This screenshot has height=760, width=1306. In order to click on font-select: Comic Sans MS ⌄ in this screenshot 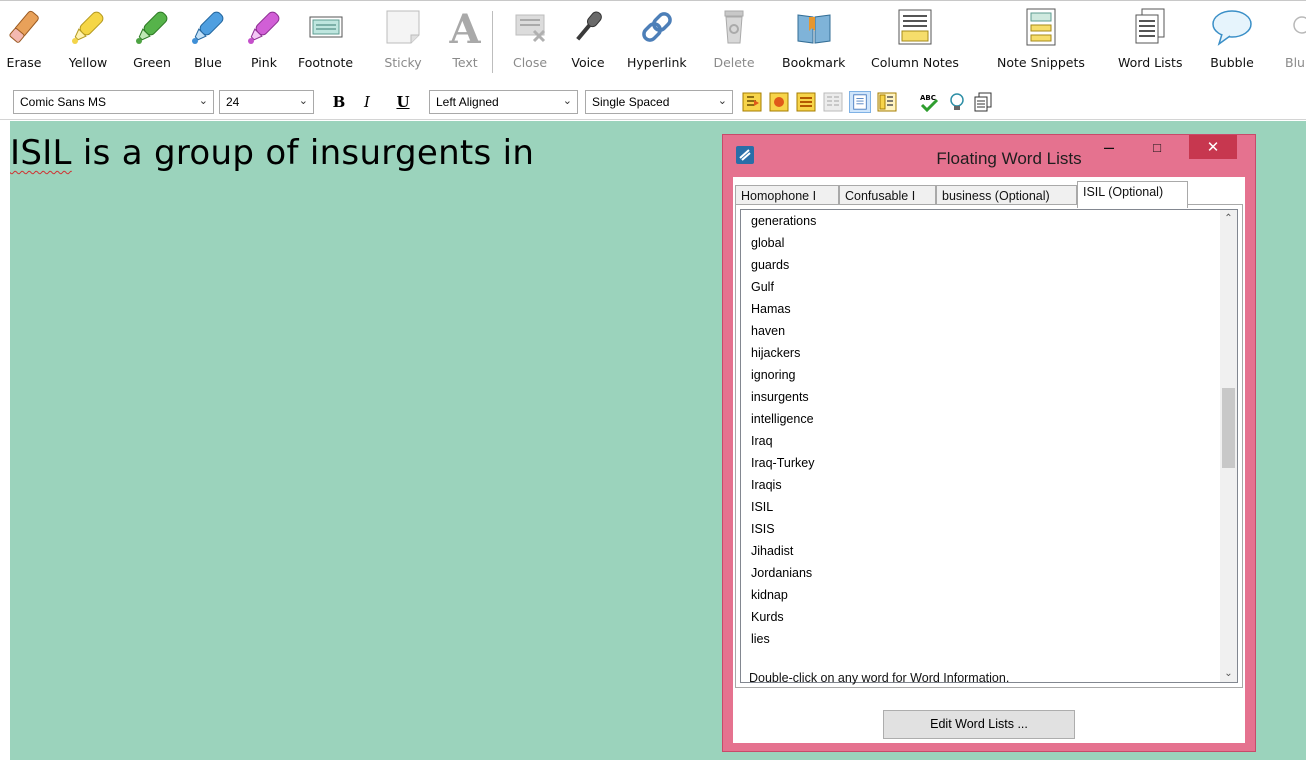, I will do `click(113, 102)`.